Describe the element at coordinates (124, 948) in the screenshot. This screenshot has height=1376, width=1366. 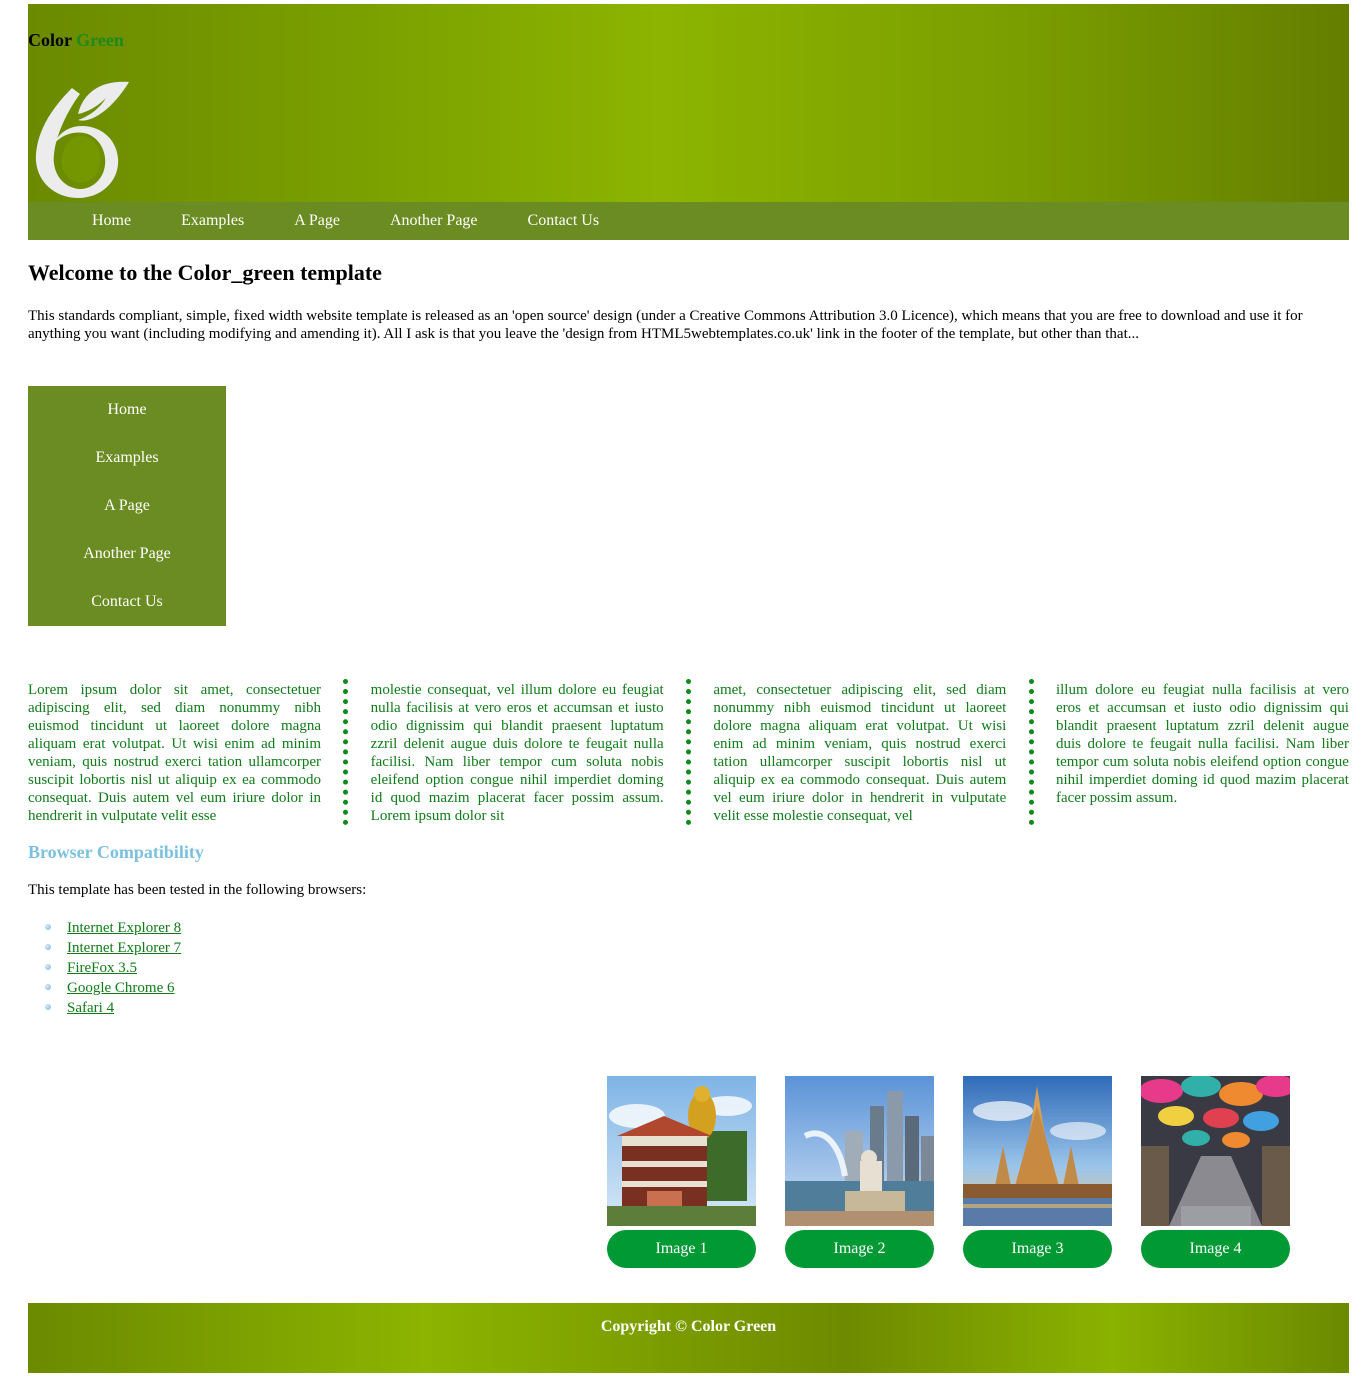
I see `browser-link-ie7: Internet Explorer 7` at that location.